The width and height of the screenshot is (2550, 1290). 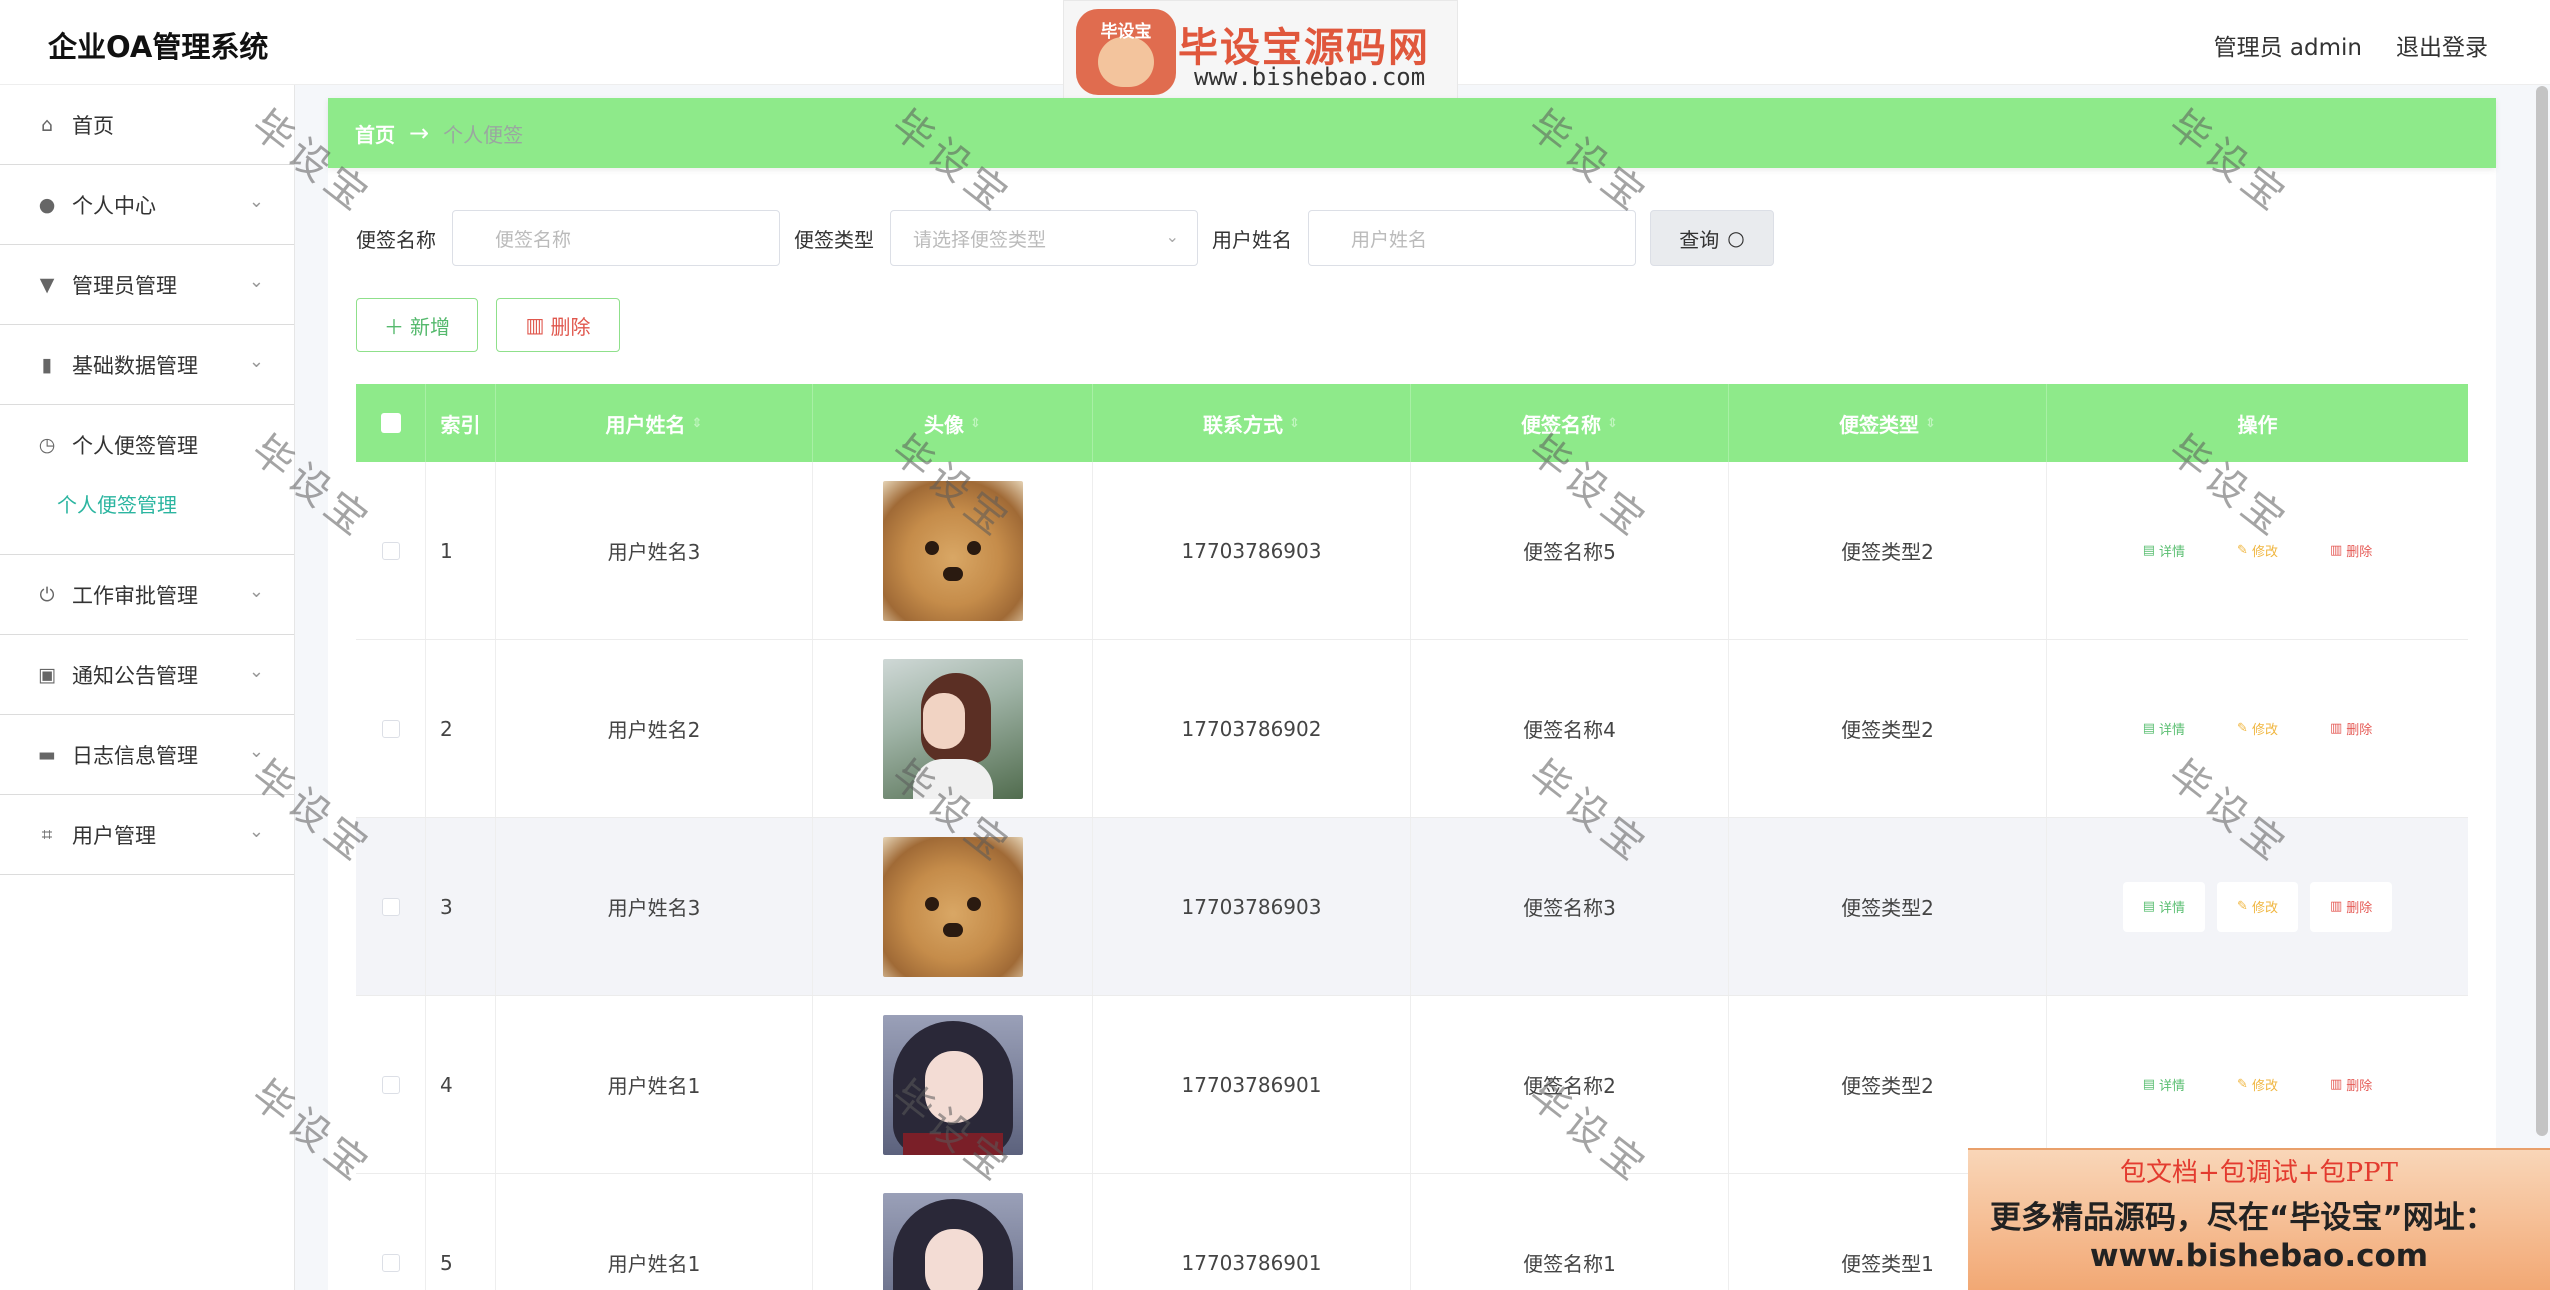 I want to click on admin-label: 管理员 admin, so click(x=2288, y=45).